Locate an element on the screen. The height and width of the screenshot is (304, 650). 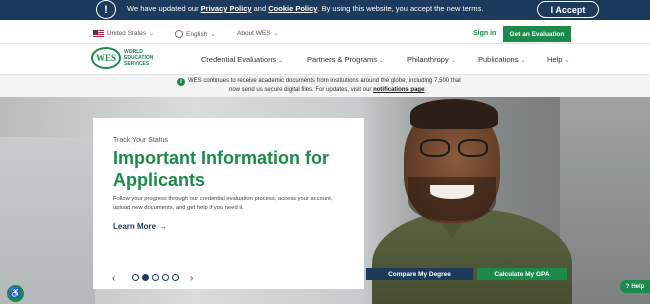
calculate-gpa-button: Calculate My GPA is located at coordinates (522, 274).